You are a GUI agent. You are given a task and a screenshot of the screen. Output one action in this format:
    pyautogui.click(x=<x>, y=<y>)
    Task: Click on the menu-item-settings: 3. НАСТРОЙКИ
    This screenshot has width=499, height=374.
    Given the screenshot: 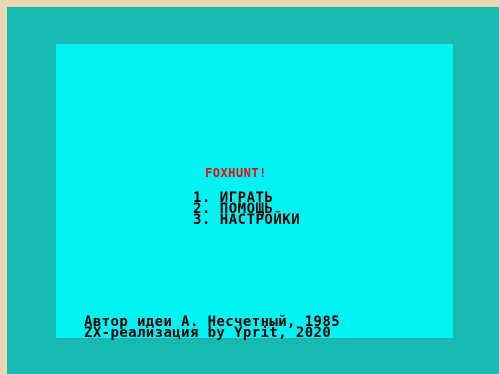 What is the action you would take?
    pyautogui.click(x=246, y=220)
    